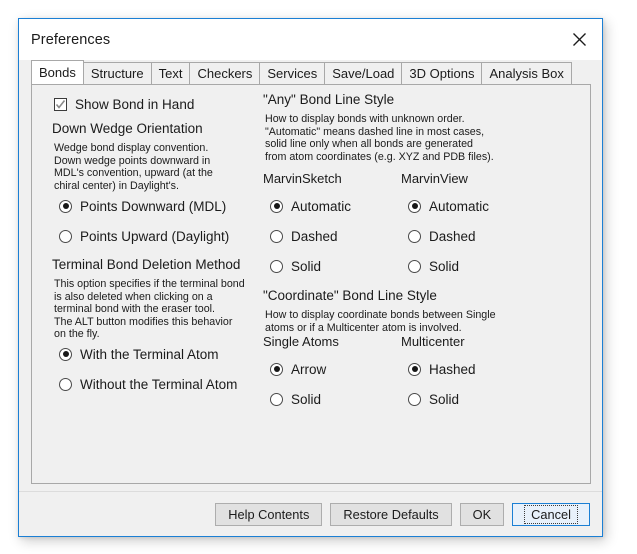  I want to click on dialog-footer: Help Contents Restore Defaults OK Cancel, so click(310, 513).